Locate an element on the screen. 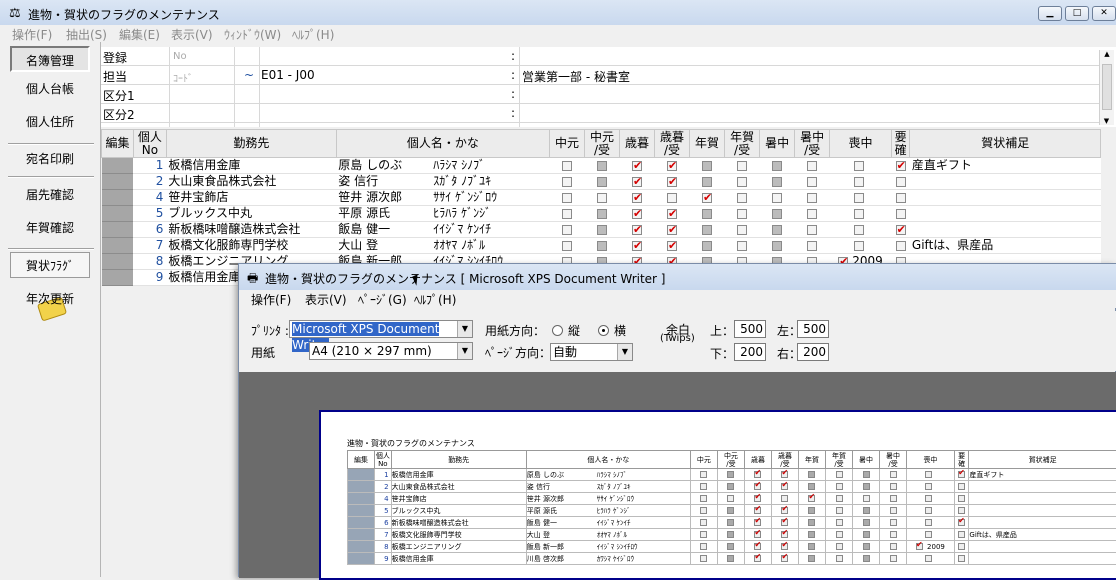 The image size is (1116, 580). table-row: 2大山東食品株式会社姿 信行ｽｶﾞﾀ ﾉﾌﾞﾕｷ is located at coordinates (601, 182).